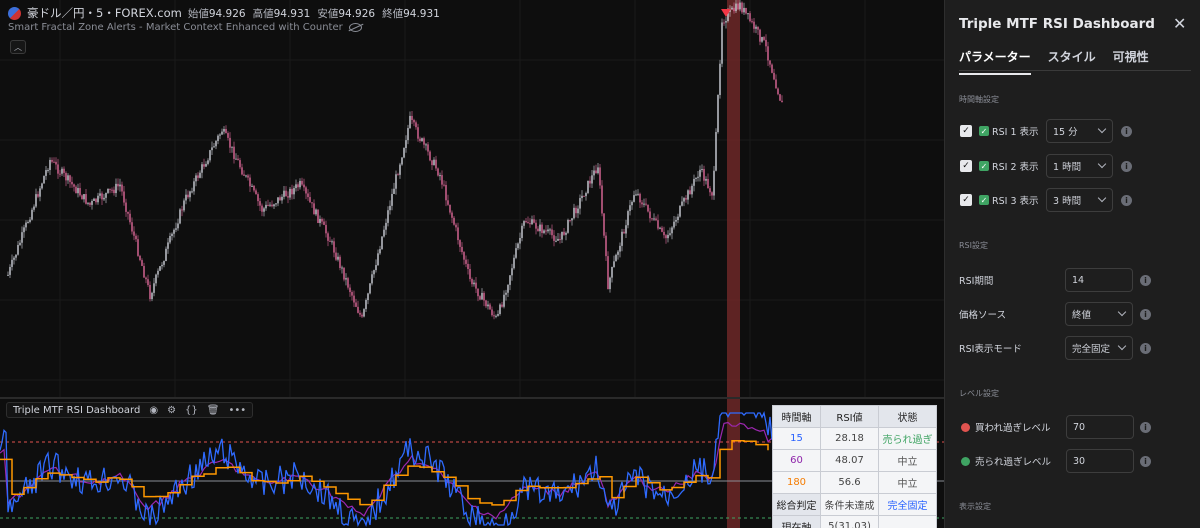 This screenshot has width=1200, height=528. I want to click on settings-icon: ⚙, so click(171, 410).